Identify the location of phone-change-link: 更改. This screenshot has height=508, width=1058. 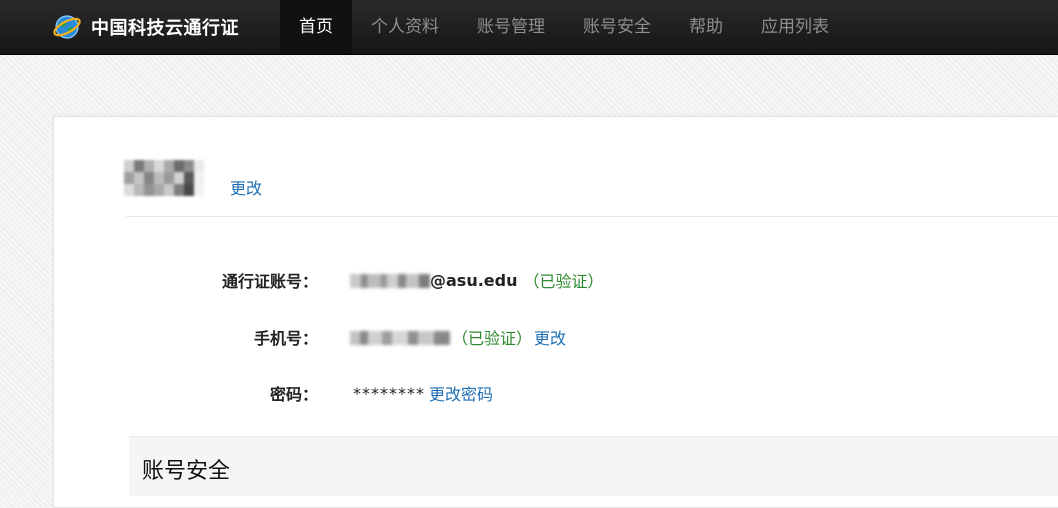
(550, 337).